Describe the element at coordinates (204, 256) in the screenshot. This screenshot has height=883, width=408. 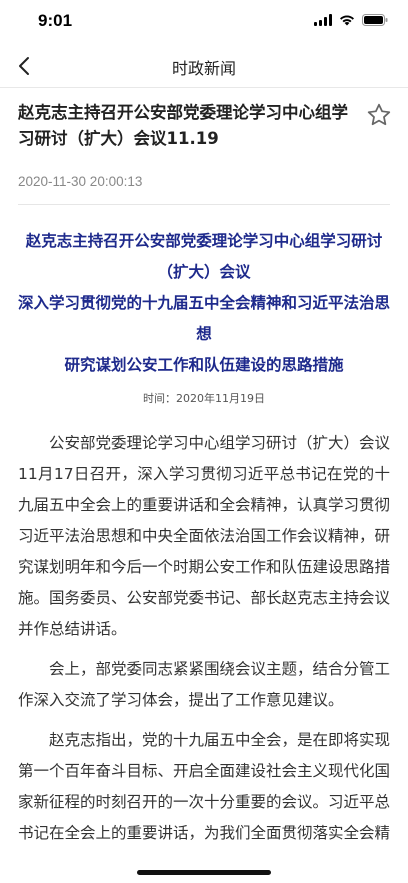
I see `headline-line: 赵克志主持召开公安部党委理论学习中心组学习研讨（扩大）会议` at that location.